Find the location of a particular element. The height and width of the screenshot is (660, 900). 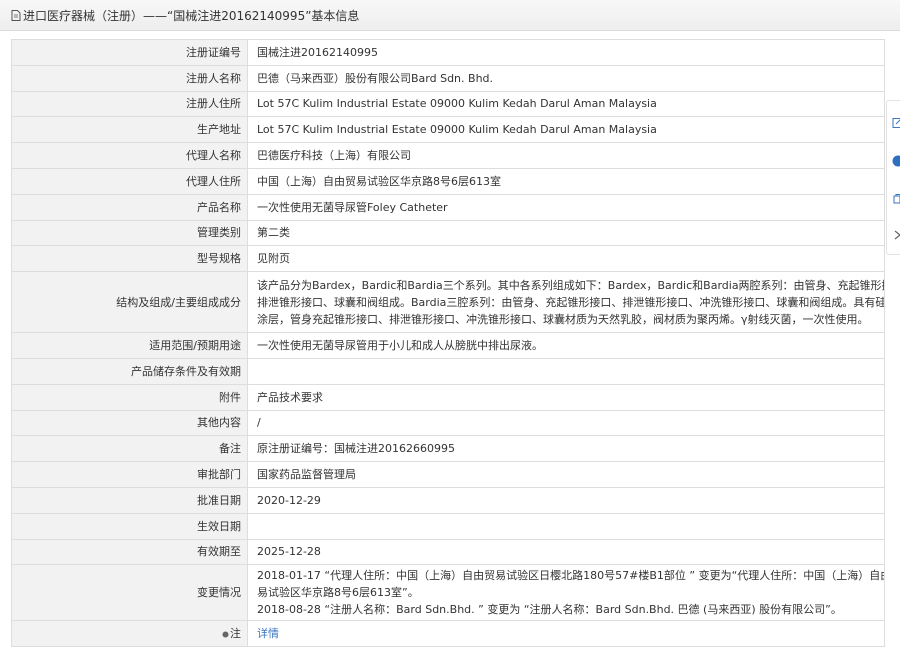

table-row: 生效日期 is located at coordinates (448, 526).